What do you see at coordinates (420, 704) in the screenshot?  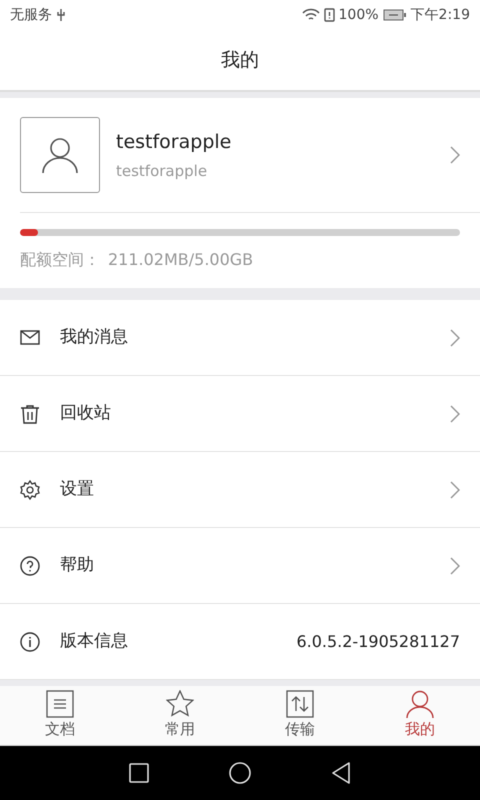 I see `person-icon` at bounding box center [420, 704].